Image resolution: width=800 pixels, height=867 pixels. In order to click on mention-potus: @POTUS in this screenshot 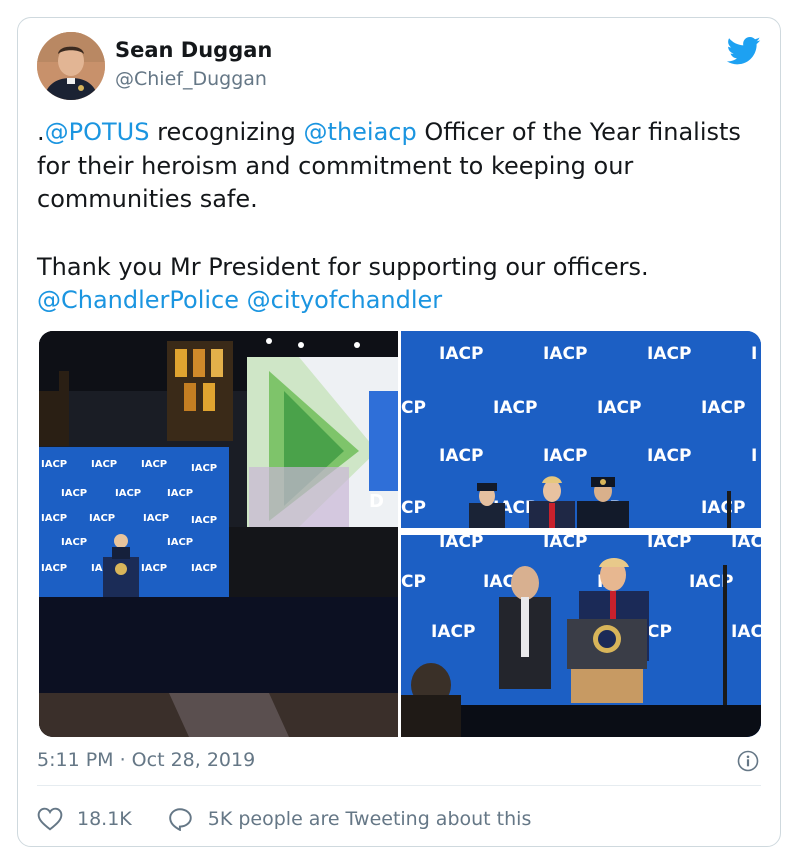, I will do `click(97, 132)`.